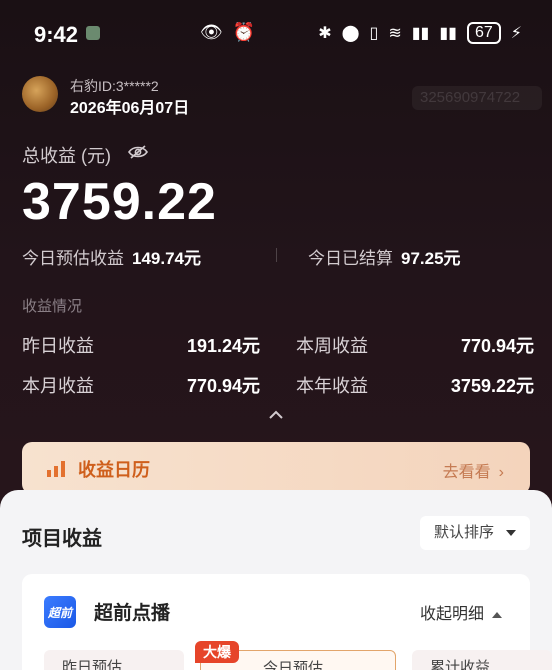 The image size is (552, 670). Describe the element at coordinates (332, 346) in the screenshot. I see `overview-label: 本周收益` at that location.